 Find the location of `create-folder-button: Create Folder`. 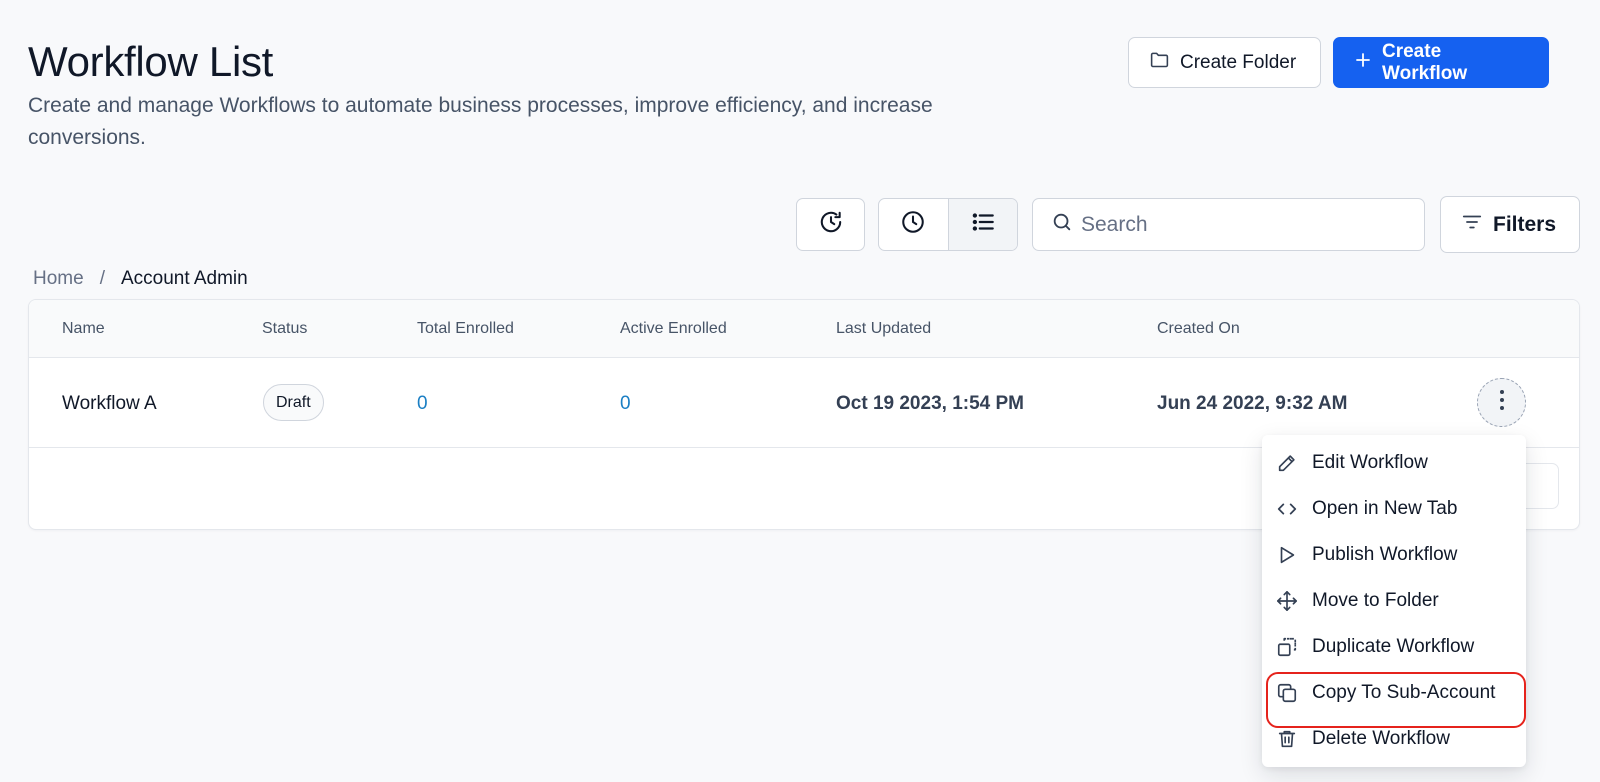

create-folder-button: Create Folder is located at coordinates (1224, 62).